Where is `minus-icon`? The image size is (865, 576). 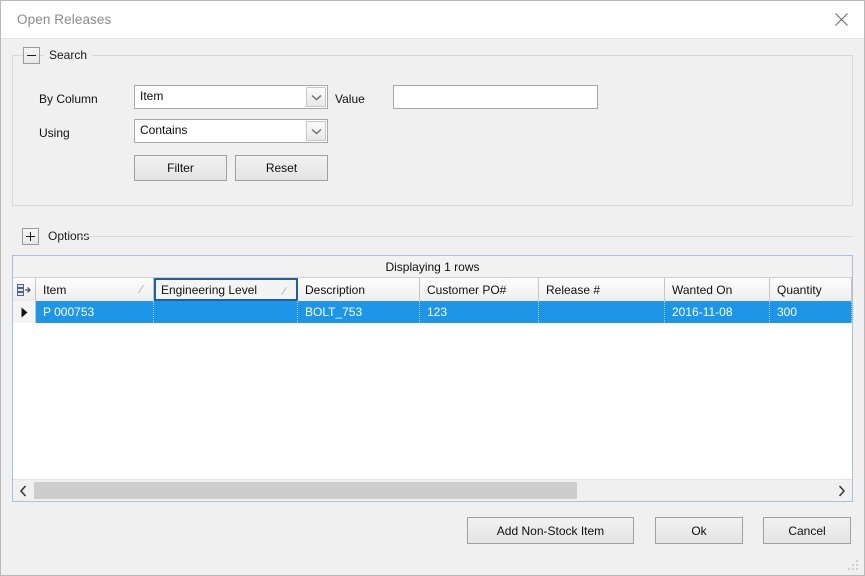
minus-icon is located at coordinates (31, 55).